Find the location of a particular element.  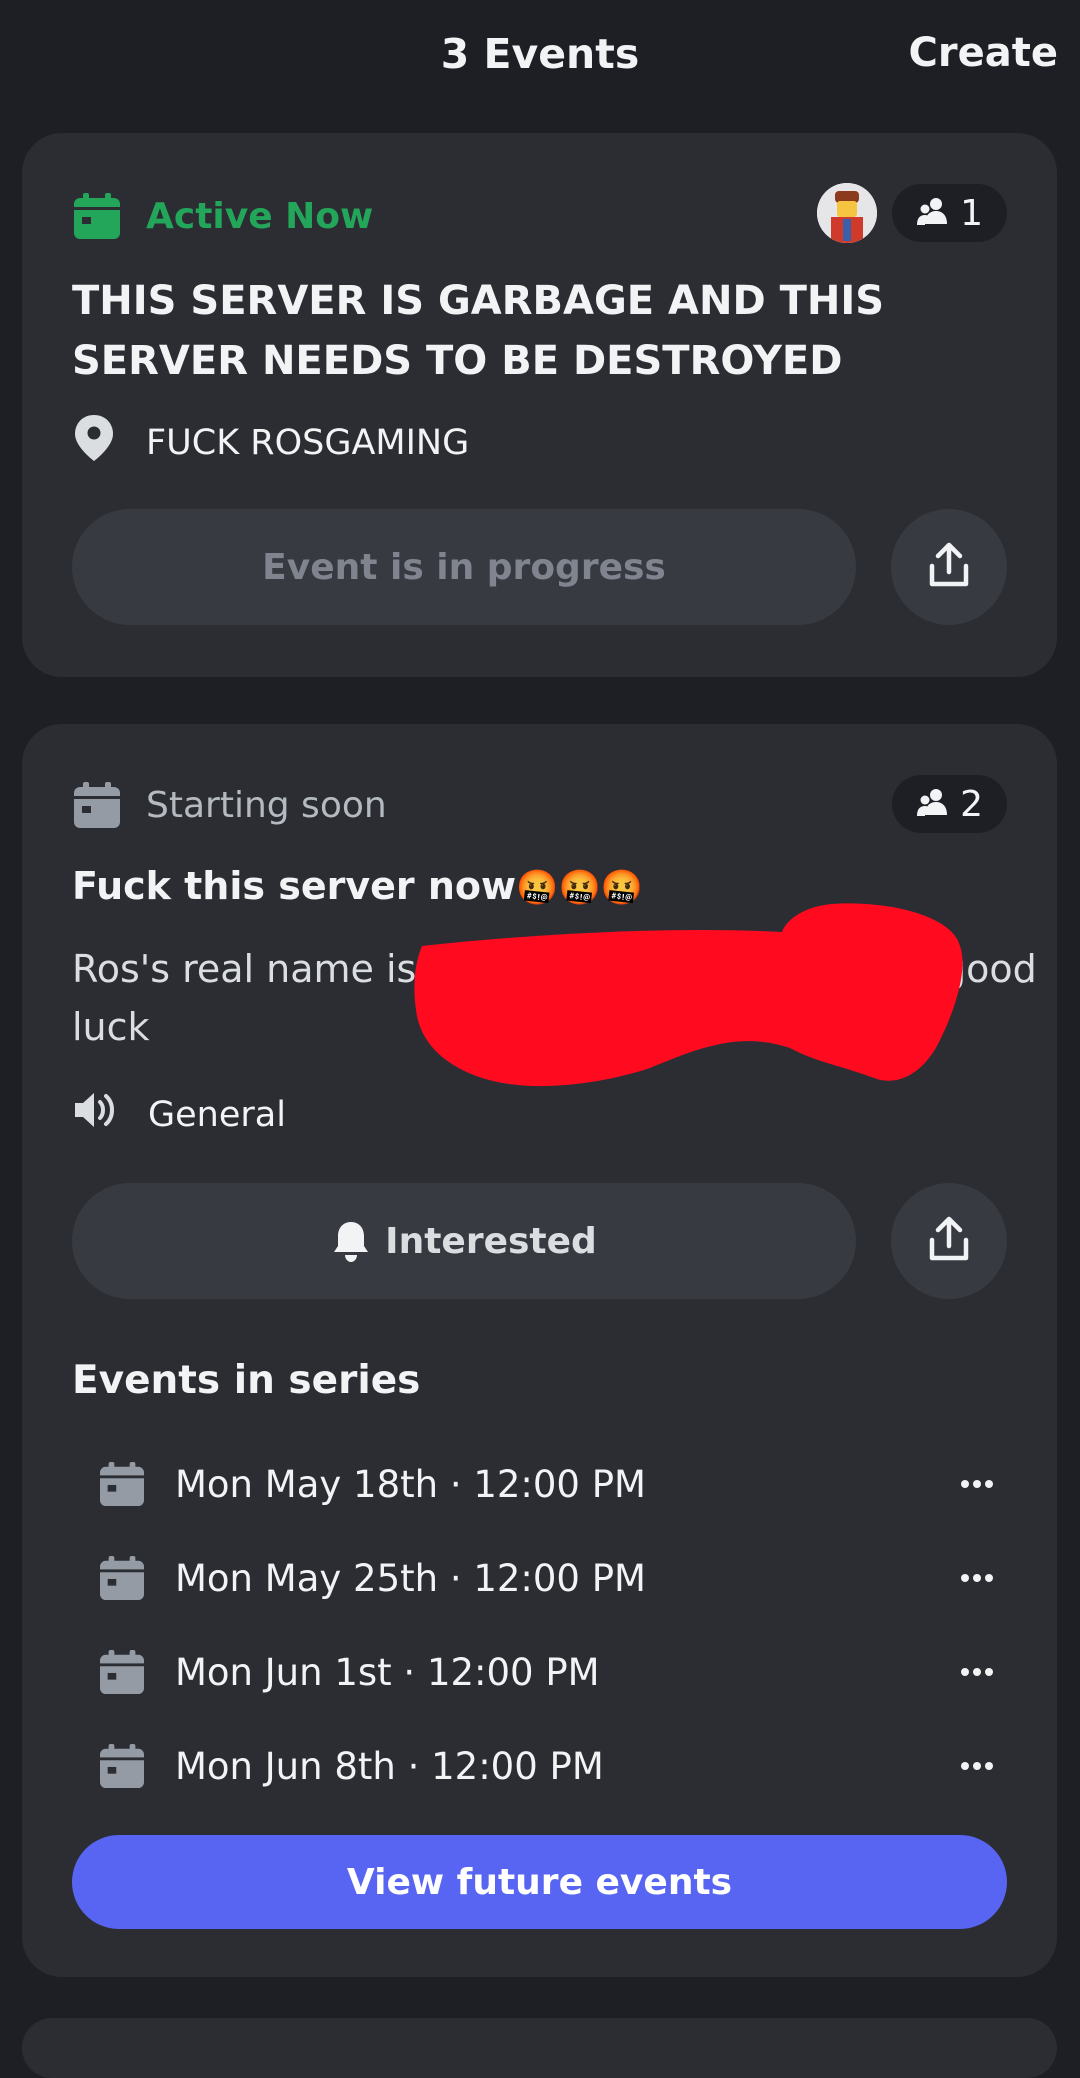

view-future-events-button: View future events is located at coordinates (539, 1882).